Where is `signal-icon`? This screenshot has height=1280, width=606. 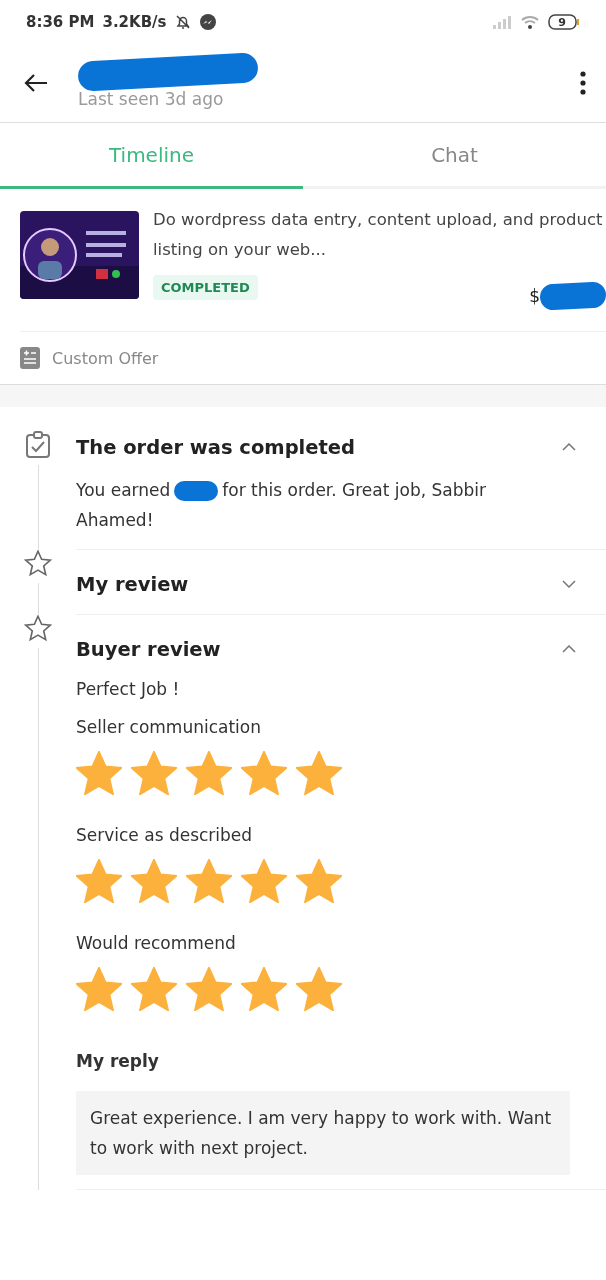 signal-icon is located at coordinates (502, 22).